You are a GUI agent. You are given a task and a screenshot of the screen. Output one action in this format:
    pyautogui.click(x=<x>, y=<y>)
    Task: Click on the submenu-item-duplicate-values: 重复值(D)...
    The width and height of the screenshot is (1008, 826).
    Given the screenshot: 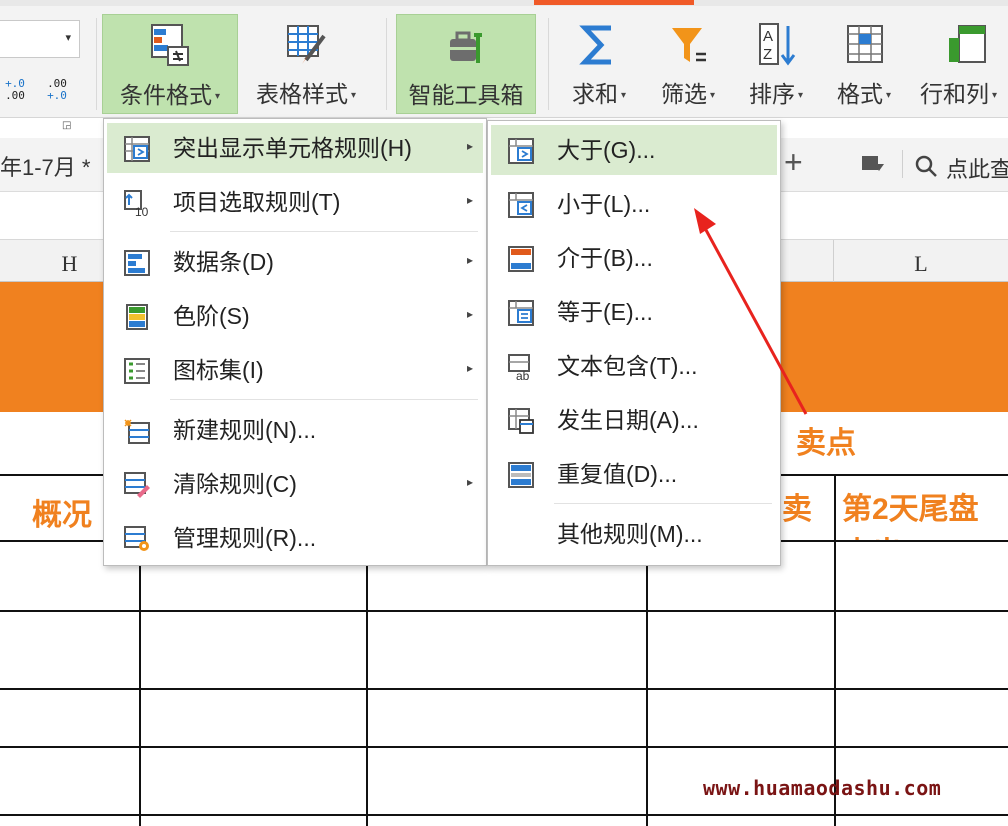 What is the action you would take?
    pyautogui.click(x=634, y=474)
    